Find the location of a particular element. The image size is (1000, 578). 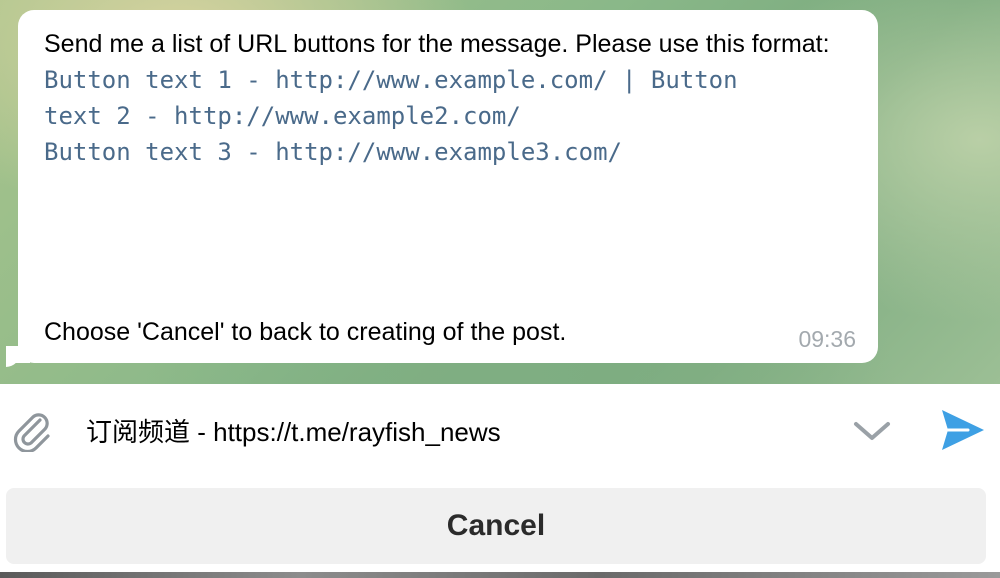

paperclip-icon is located at coordinates (32, 431).